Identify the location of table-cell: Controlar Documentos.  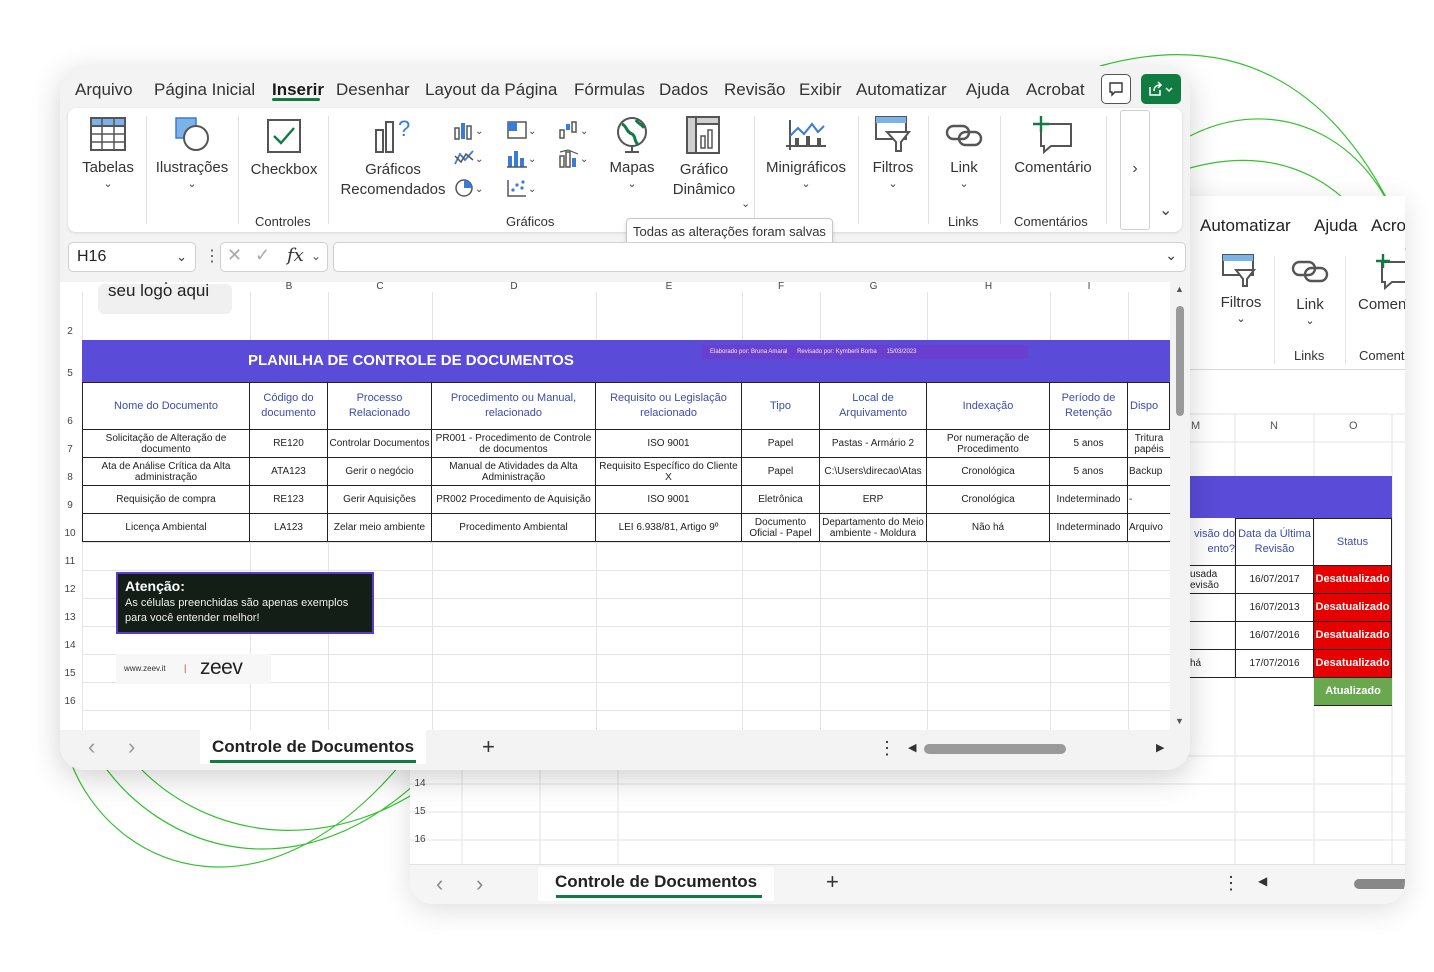
(380, 444).